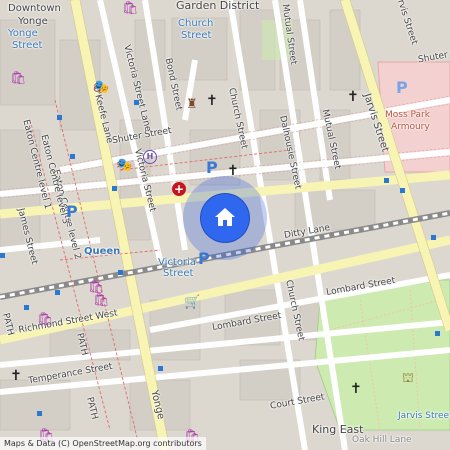 The width and height of the screenshot is (450, 450). Describe the element at coordinates (424, 416) in the screenshot. I see `street-label-jarvis-se: Jarvis Street` at that location.